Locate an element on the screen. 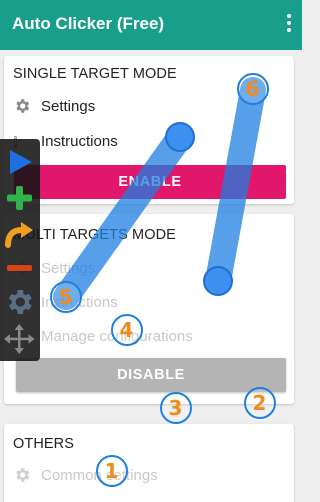  target-number: 3 is located at coordinates (175, 408).